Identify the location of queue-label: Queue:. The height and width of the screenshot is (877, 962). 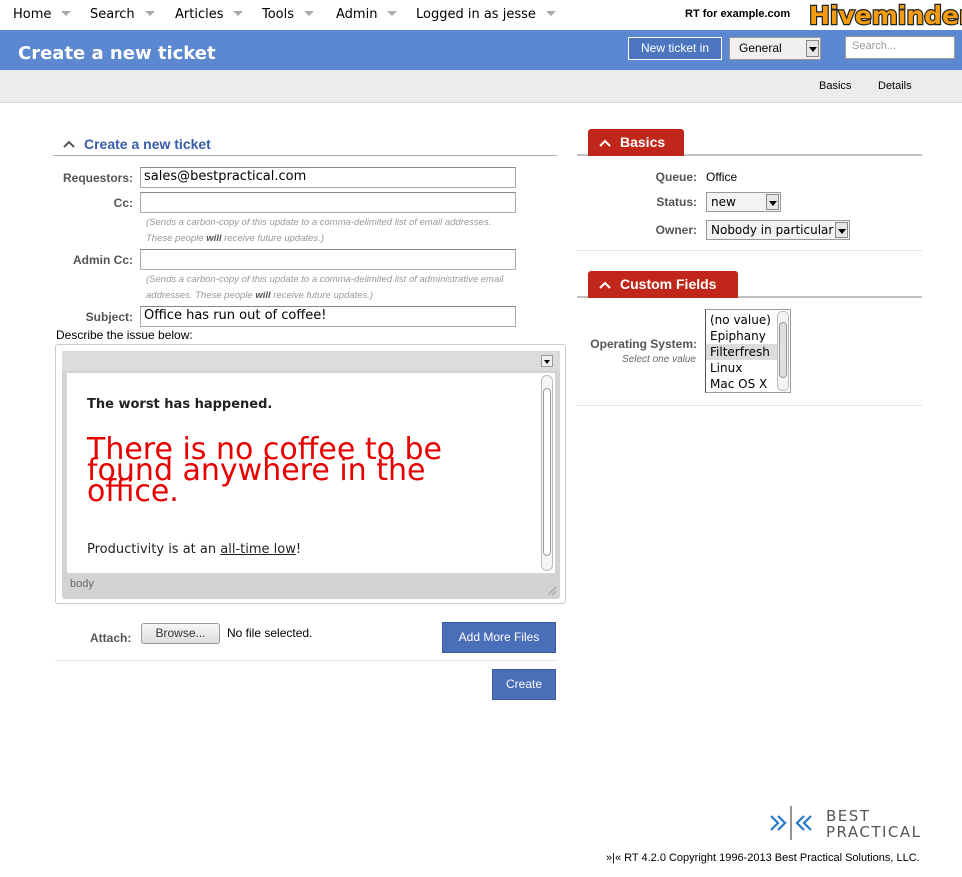
(676, 177).